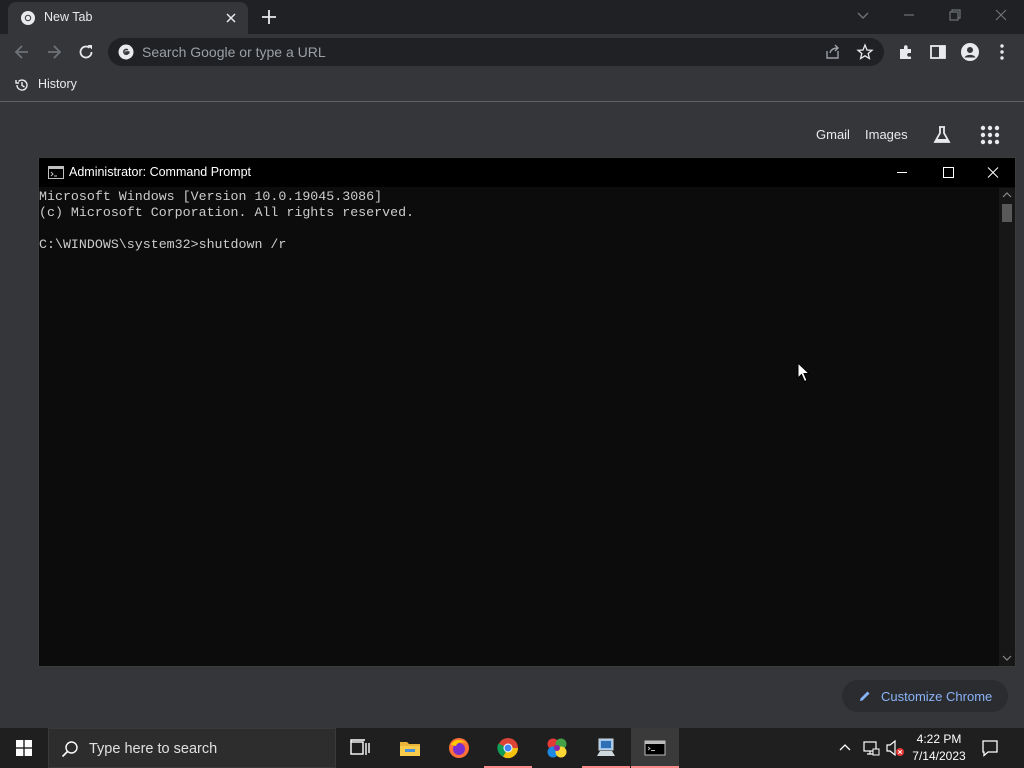 This screenshot has width=1024, height=768. What do you see at coordinates (937, 696) in the screenshot?
I see `customize-chrome-label: Customize Chrome` at bounding box center [937, 696].